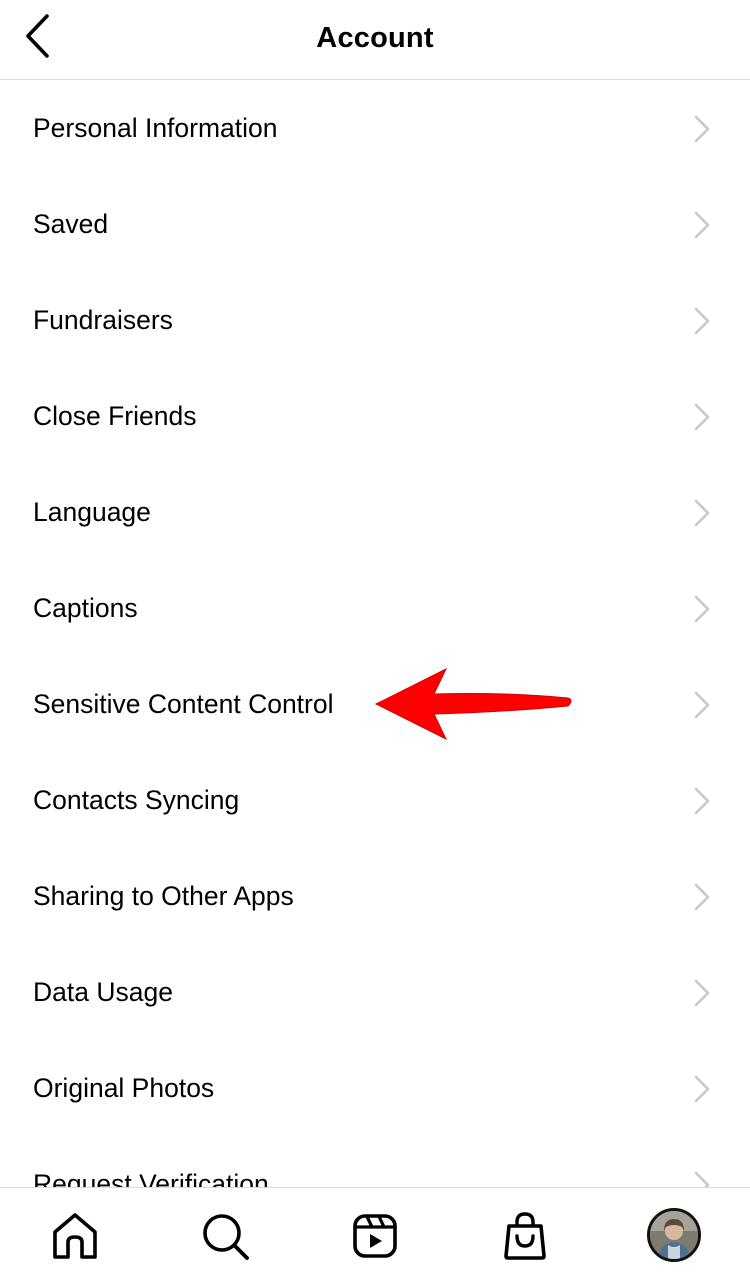 Image resolution: width=750 pixels, height=1286 pixels. I want to click on menu-item-captions: Captions, so click(375, 609).